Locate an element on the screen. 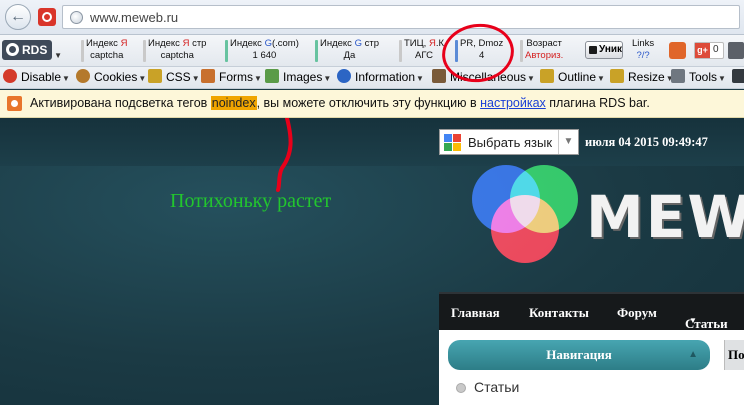 The width and height of the screenshot is (744, 405). annotation-arrow is located at coordinates (284, 155).